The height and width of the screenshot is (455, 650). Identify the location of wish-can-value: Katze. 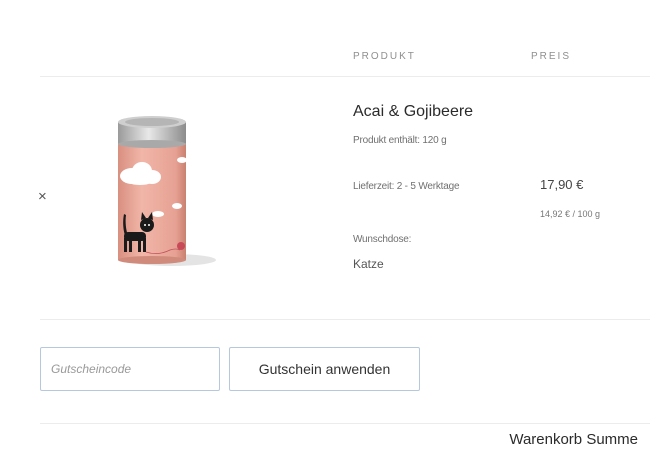
(368, 264).